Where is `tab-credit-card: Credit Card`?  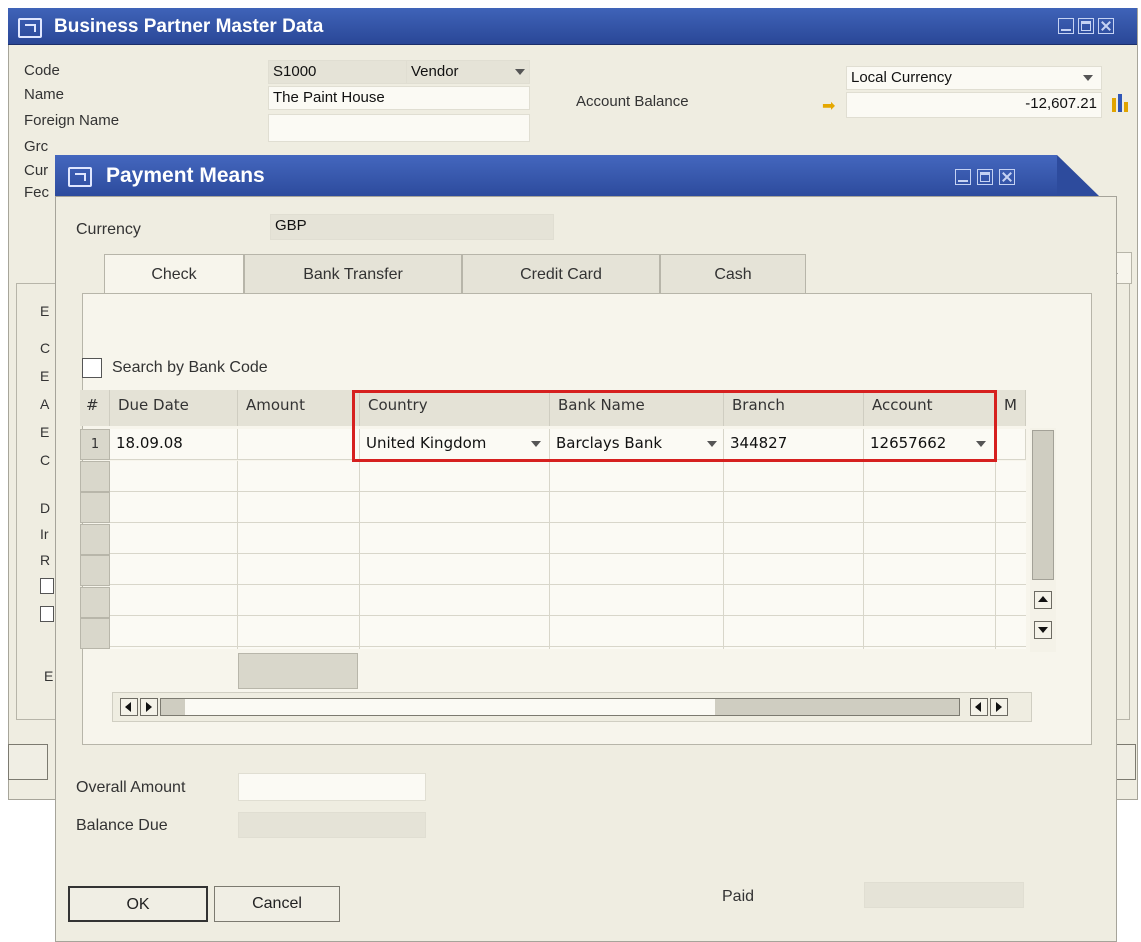
tab-credit-card: Credit Card is located at coordinates (561, 274).